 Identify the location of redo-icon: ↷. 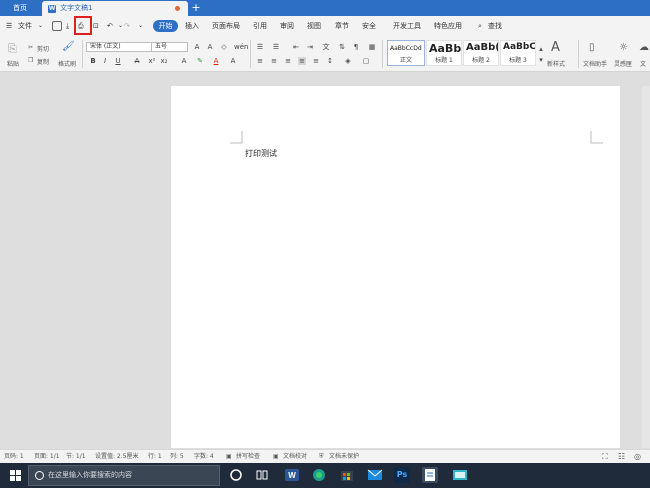
(127, 26).